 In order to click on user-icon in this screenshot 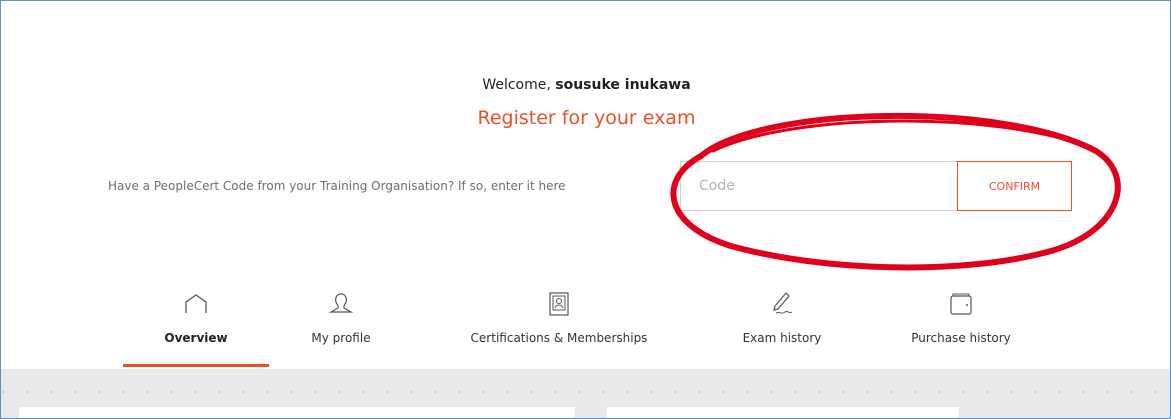, I will do `click(341, 303)`.